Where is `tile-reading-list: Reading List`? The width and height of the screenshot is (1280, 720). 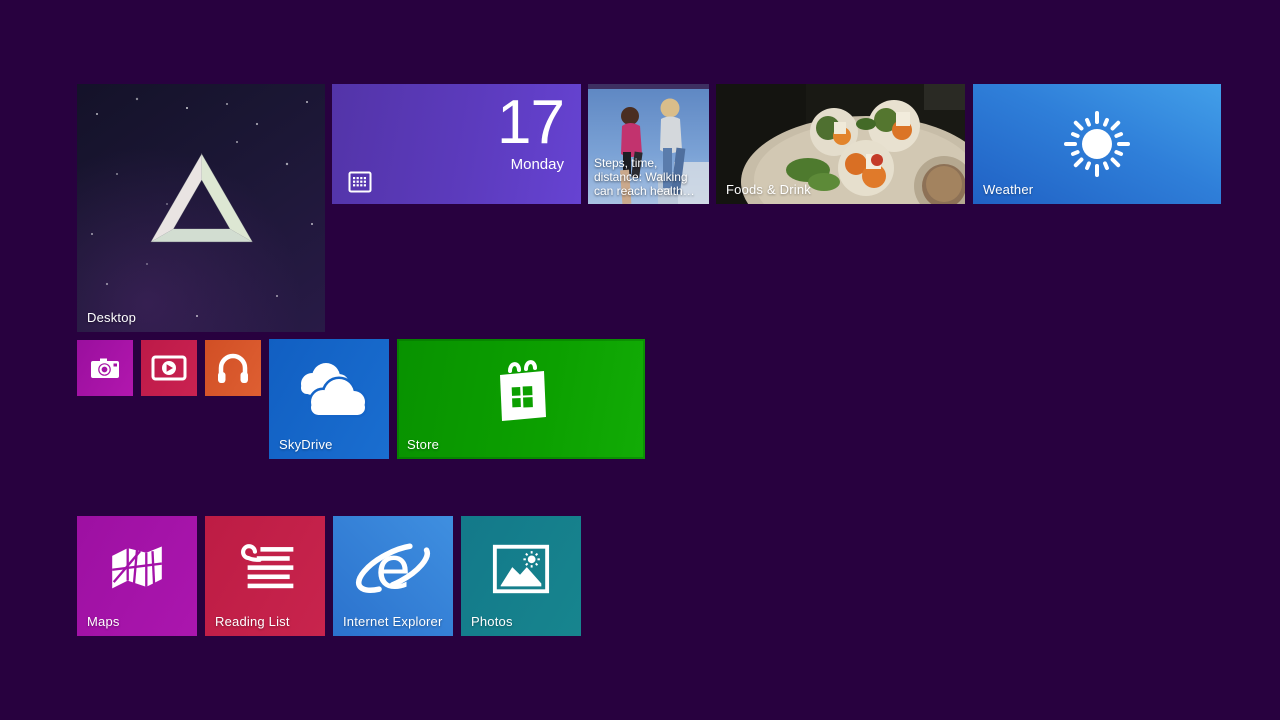 tile-reading-list: Reading List is located at coordinates (265, 576).